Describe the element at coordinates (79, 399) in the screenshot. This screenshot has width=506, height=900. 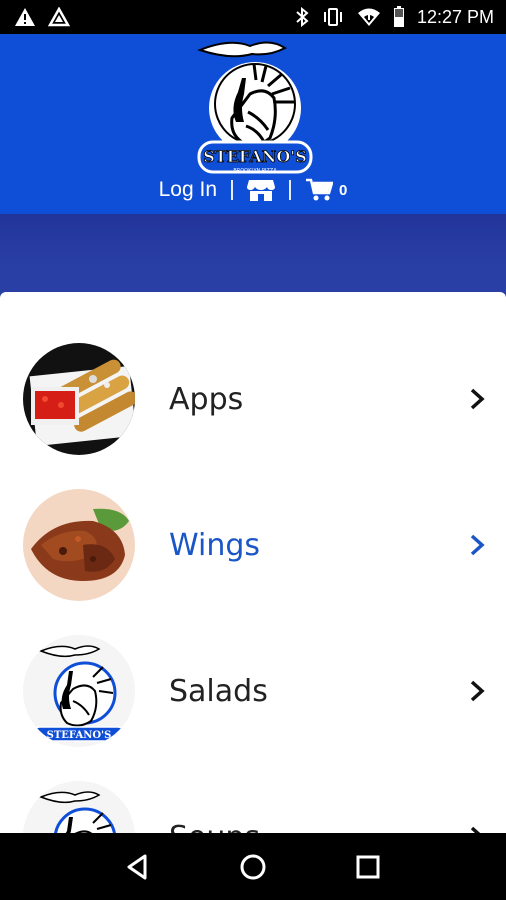
I see `apps-photo` at that location.